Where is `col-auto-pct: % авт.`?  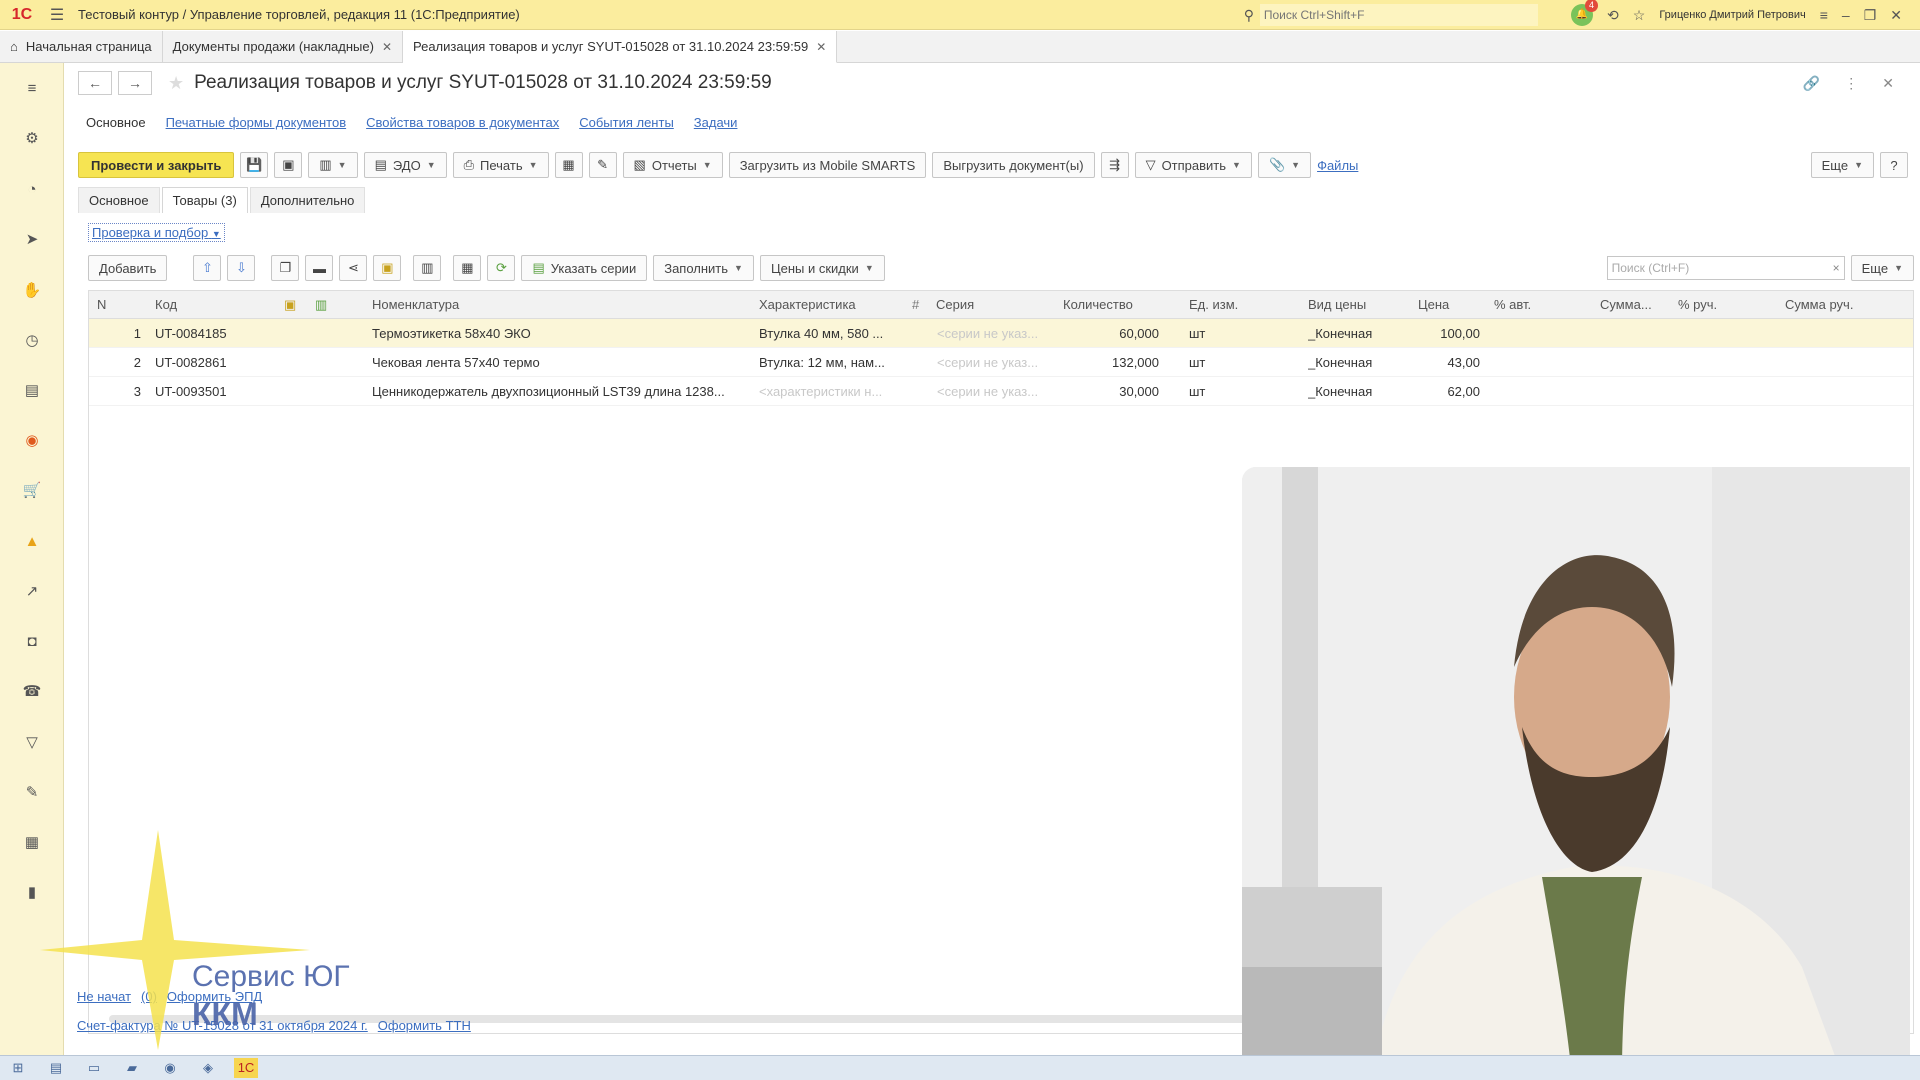
col-auto-pct: % авт. is located at coordinates (1512, 305).